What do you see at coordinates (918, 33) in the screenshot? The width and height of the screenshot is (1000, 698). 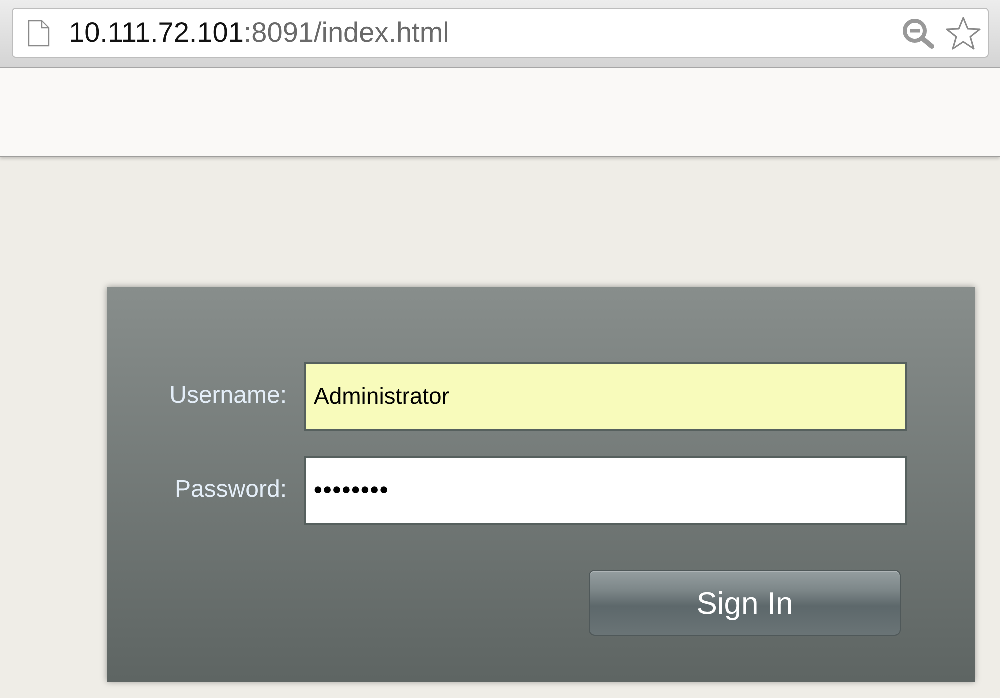 I see `zoom-out-icon` at bounding box center [918, 33].